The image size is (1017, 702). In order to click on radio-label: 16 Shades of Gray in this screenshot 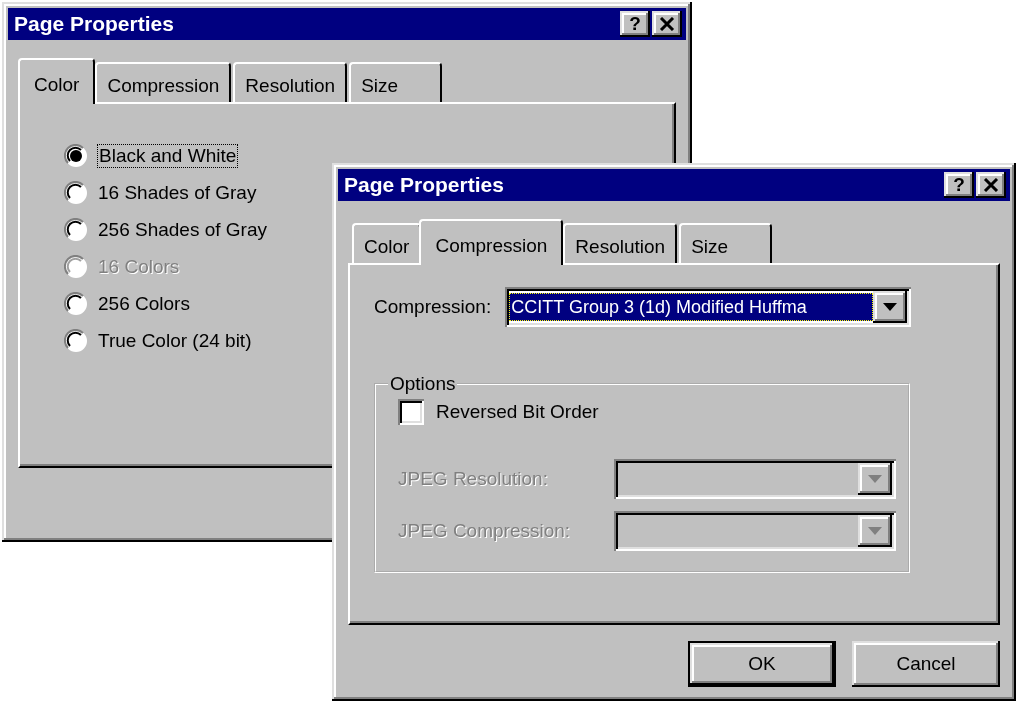, I will do `click(177, 193)`.